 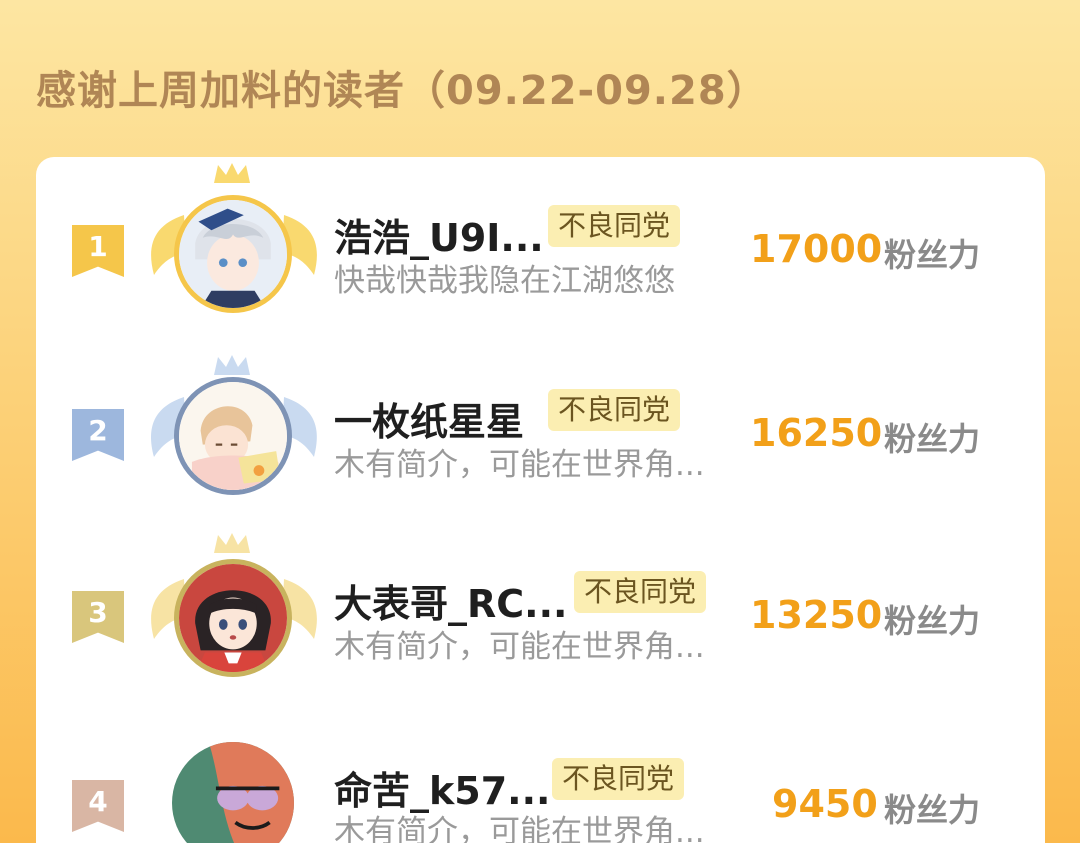 What do you see at coordinates (540, 777) in the screenshot?
I see `leaderboard-row-4: 4 命苦_k57... 不良同党 木有简介，可能在世界角... 9450 粉丝力` at bounding box center [540, 777].